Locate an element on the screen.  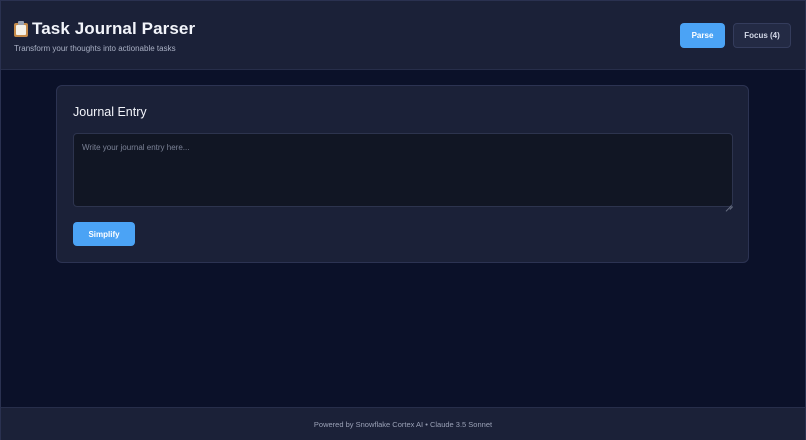
title-row: Task Journal Parser is located at coordinates (104, 29).